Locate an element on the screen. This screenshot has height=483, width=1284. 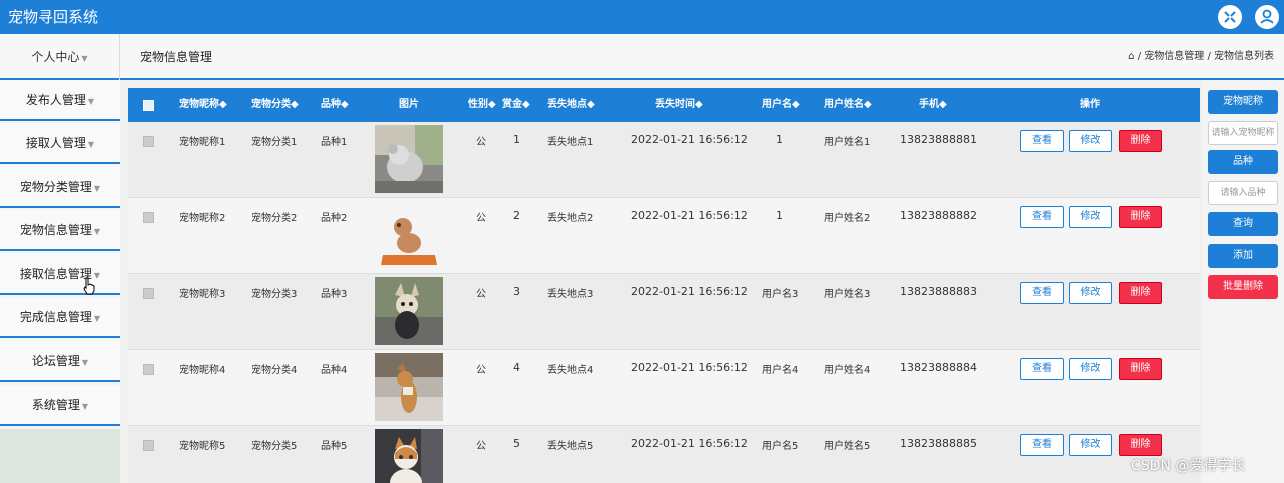
sidebar-bottom-area is located at coordinates (60, 456).